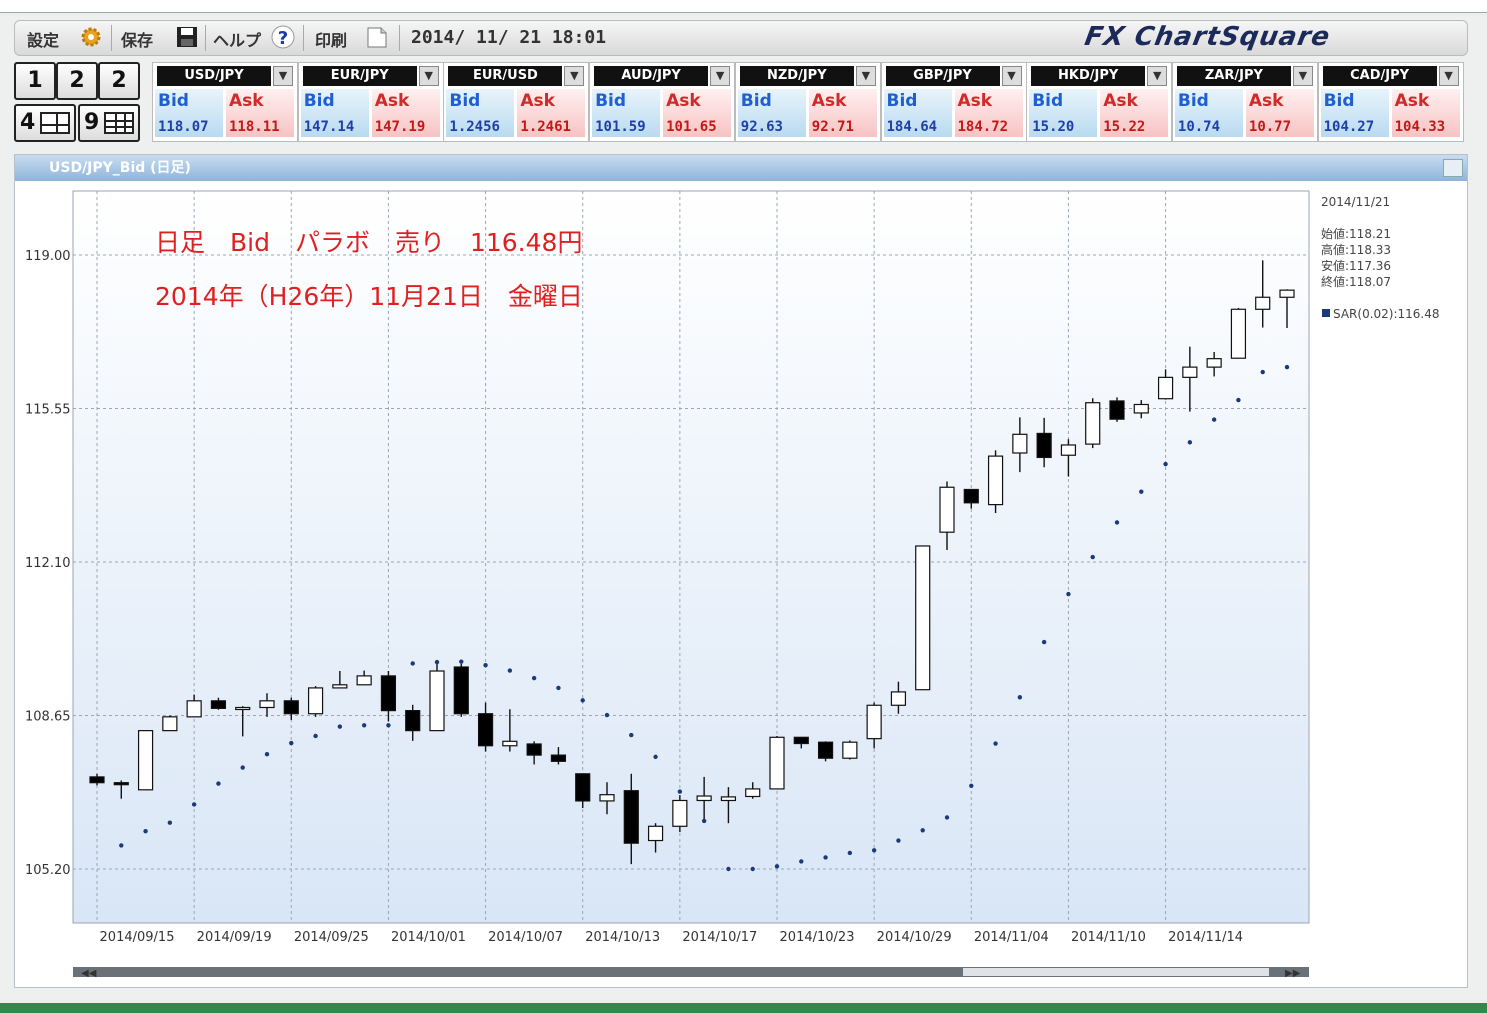  What do you see at coordinates (914, 937) in the screenshot?
I see `x-tick-label: 2014/10/29` at bounding box center [914, 937].